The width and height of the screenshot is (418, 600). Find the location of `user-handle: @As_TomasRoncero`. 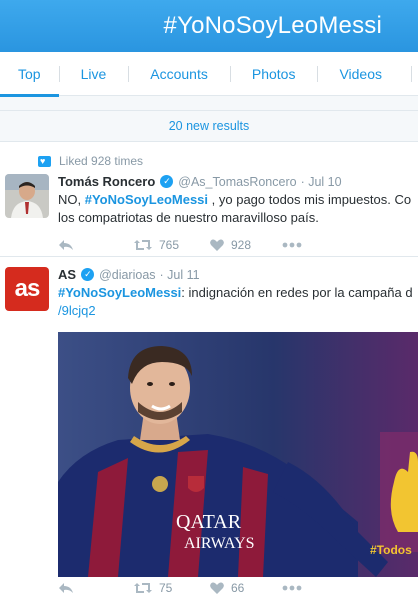

user-handle: @As_TomasRoncero is located at coordinates (237, 182).